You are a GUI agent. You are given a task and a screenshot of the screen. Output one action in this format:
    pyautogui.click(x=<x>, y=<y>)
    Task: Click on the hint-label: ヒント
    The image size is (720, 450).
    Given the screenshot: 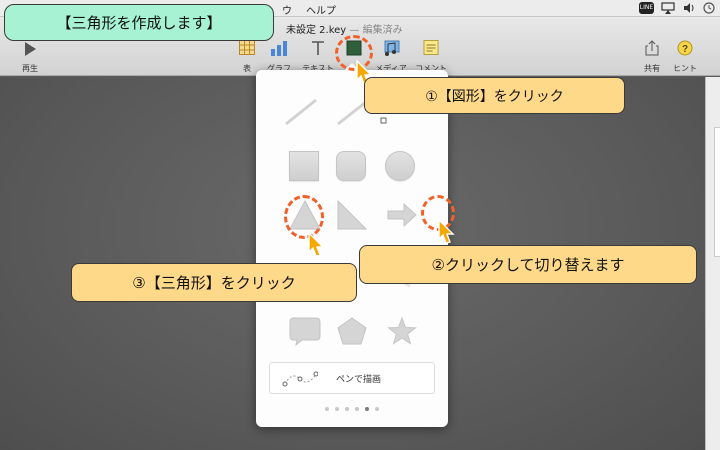 What is the action you would take?
    pyautogui.click(x=685, y=68)
    